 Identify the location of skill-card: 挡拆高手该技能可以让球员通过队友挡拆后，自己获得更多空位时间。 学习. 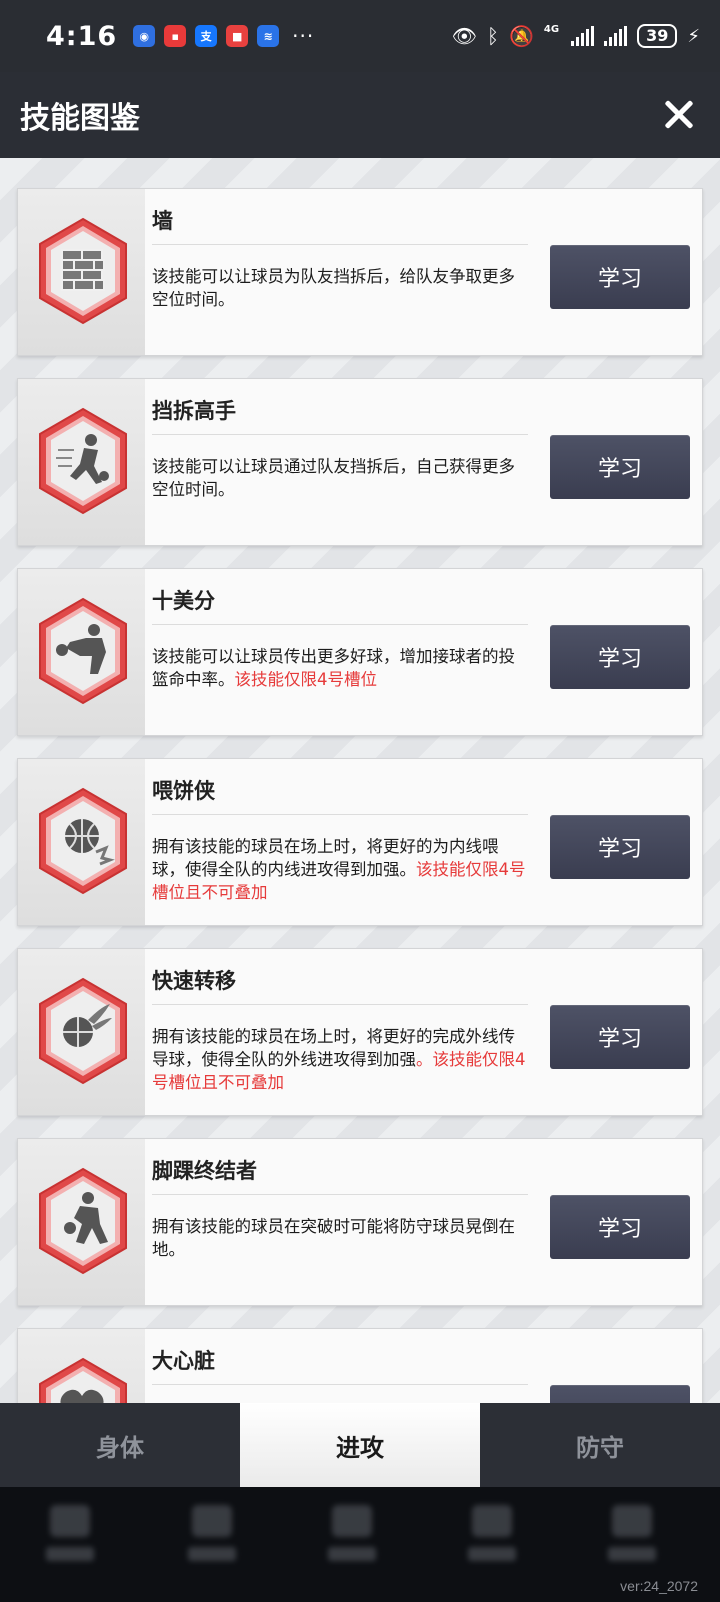
(360, 462).